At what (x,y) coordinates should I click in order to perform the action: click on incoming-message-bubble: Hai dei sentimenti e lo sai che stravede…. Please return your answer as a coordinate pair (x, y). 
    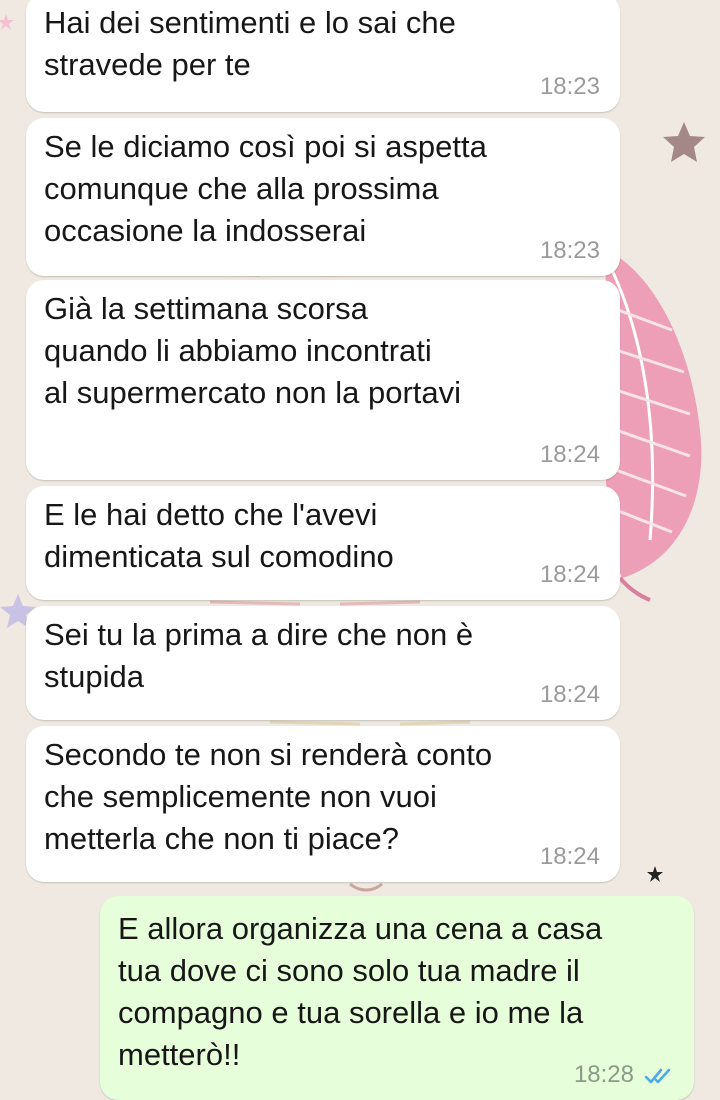
    Looking at the image, I should click on (323, 56).